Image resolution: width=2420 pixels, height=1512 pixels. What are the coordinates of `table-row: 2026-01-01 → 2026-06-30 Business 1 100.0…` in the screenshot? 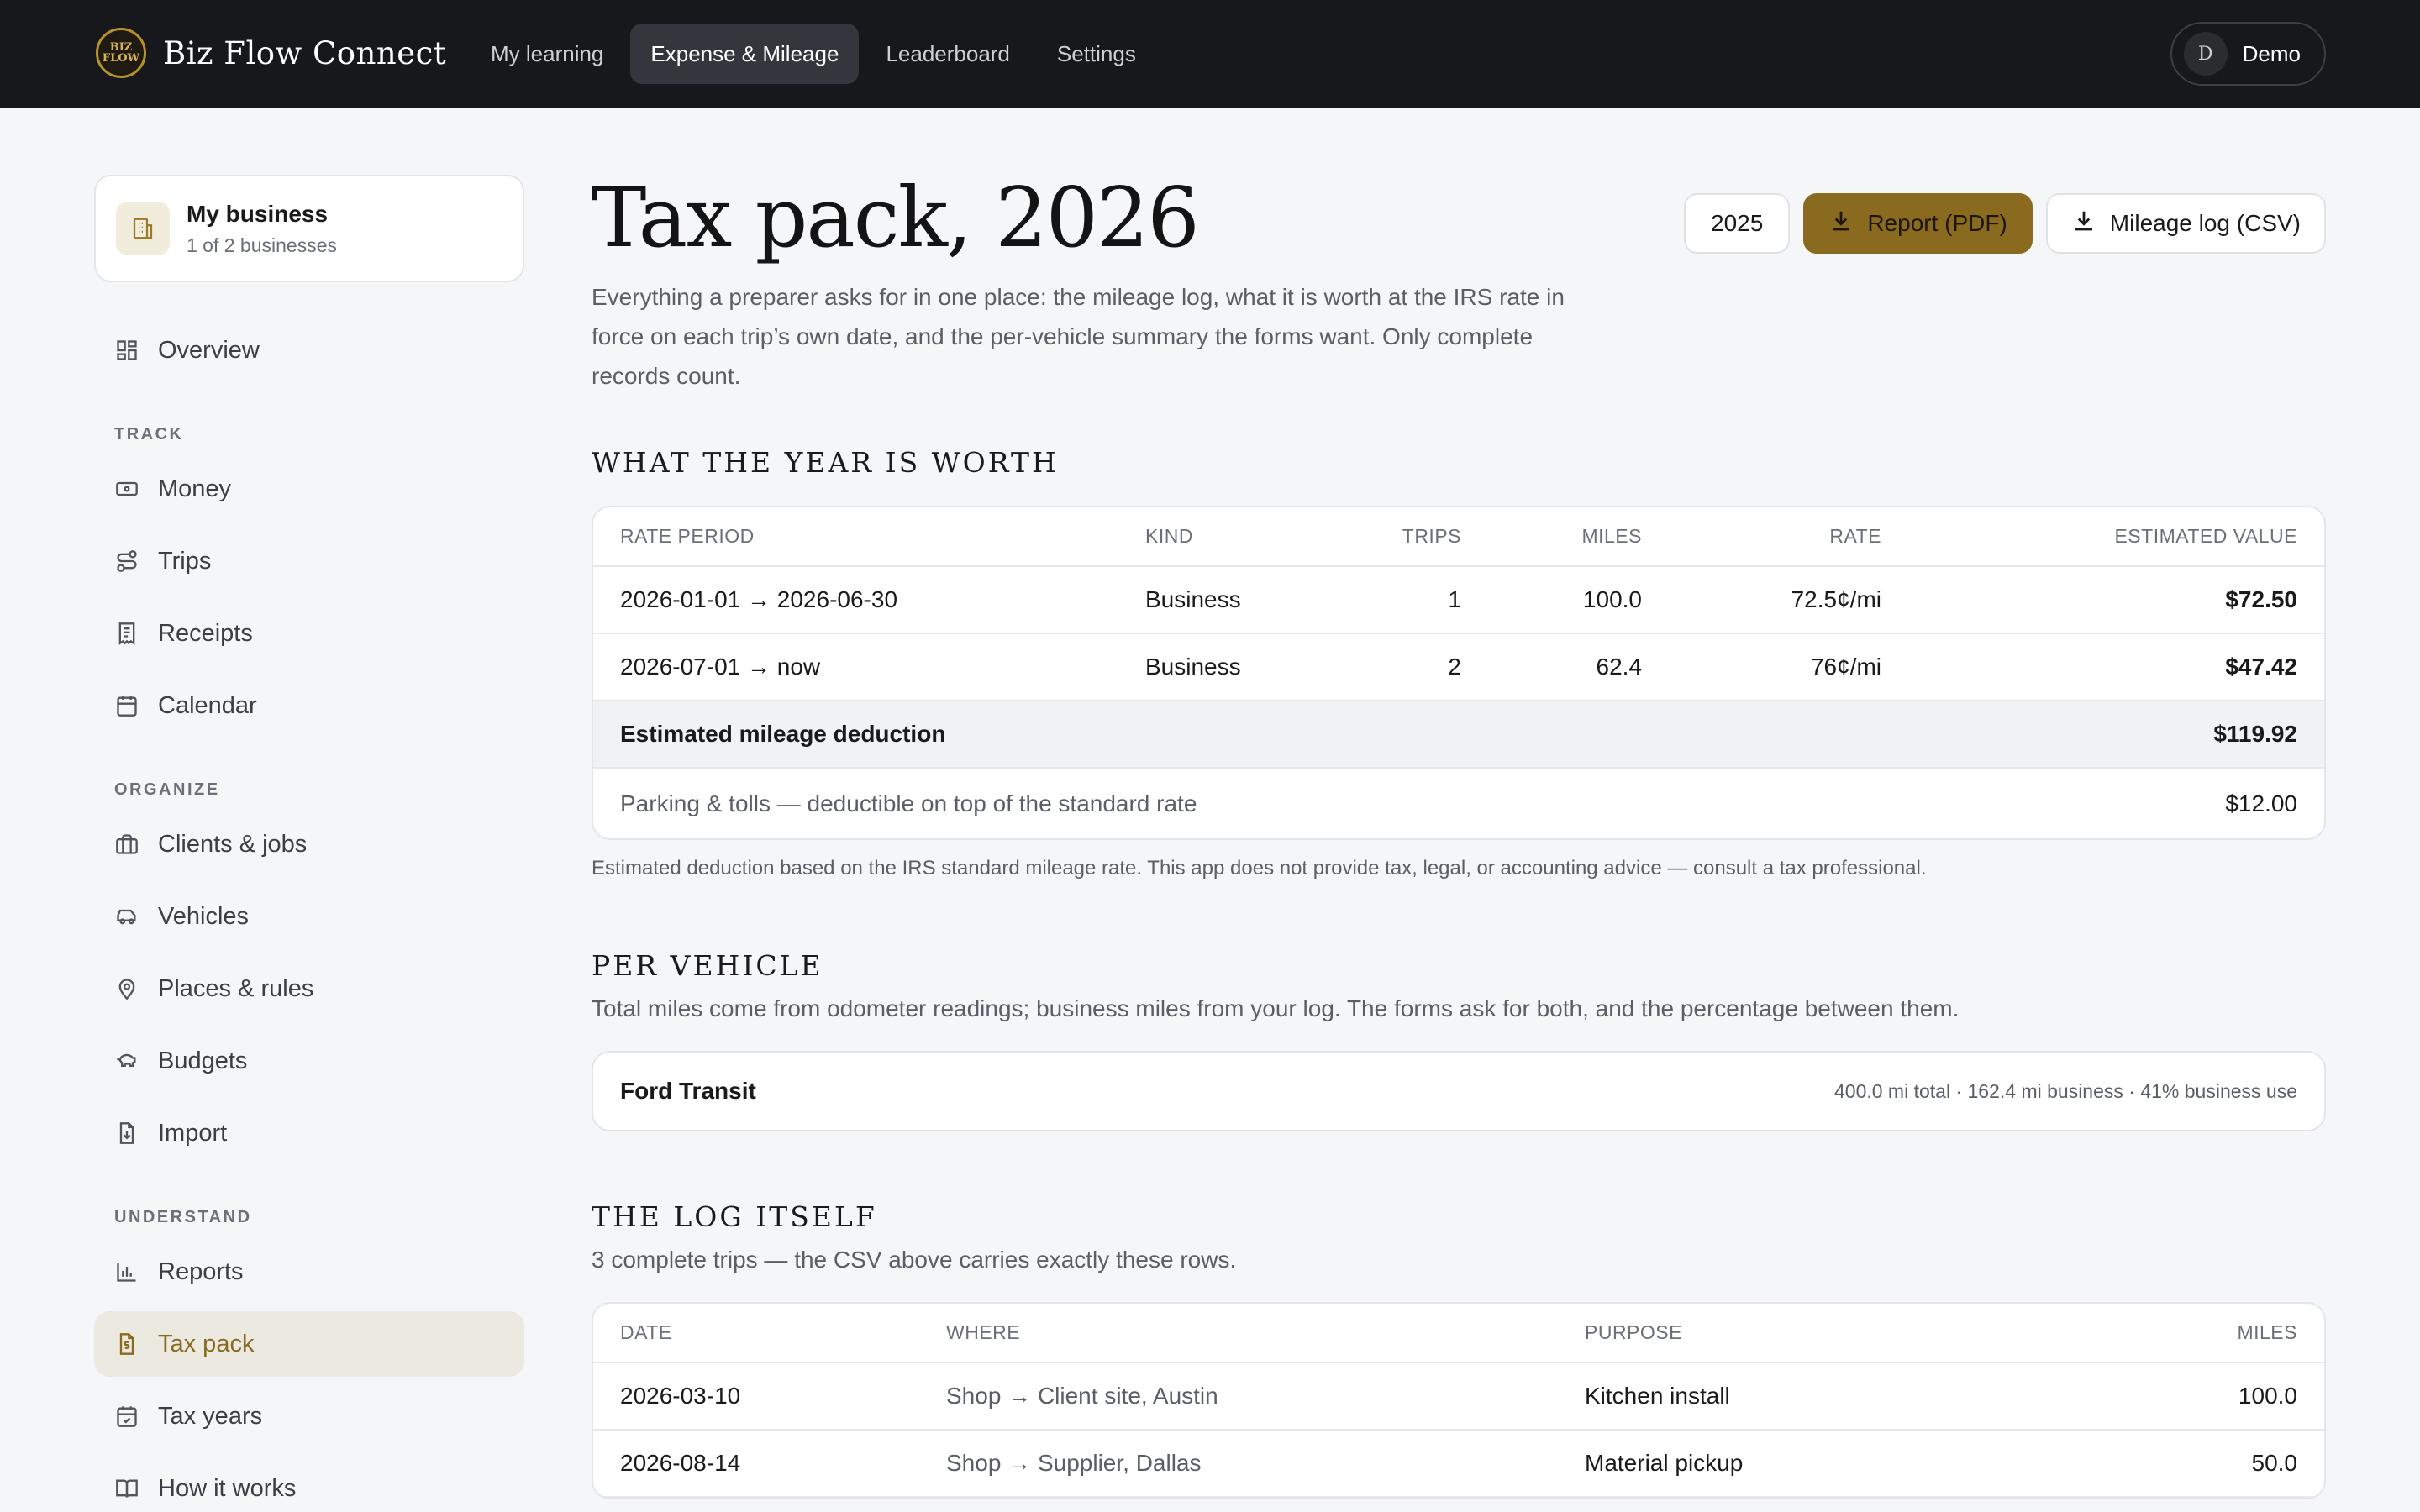 It's located at (1458, 600).